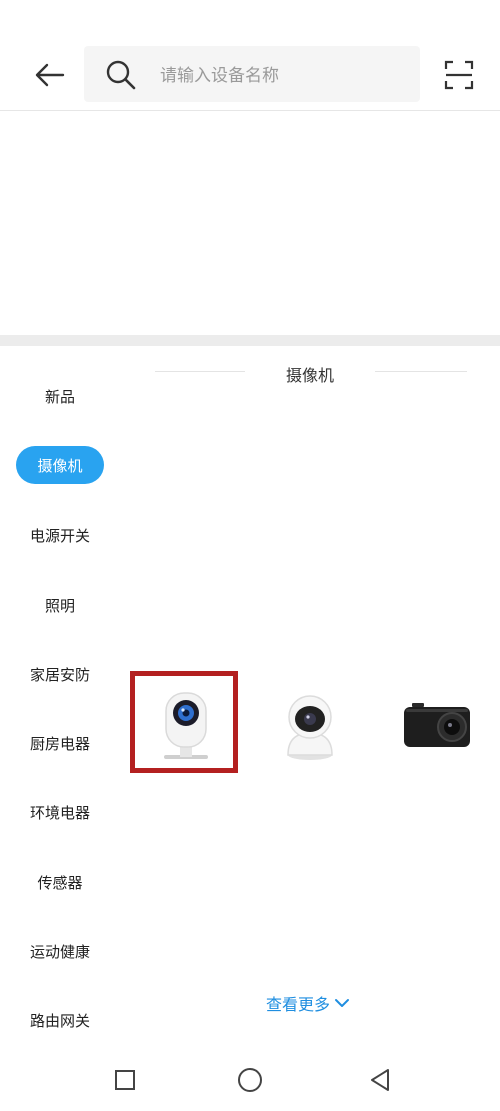 The height and width of the screenshot is (1111, 500). I want to click on sidebar-item-label: 照明, so click(59, 605).